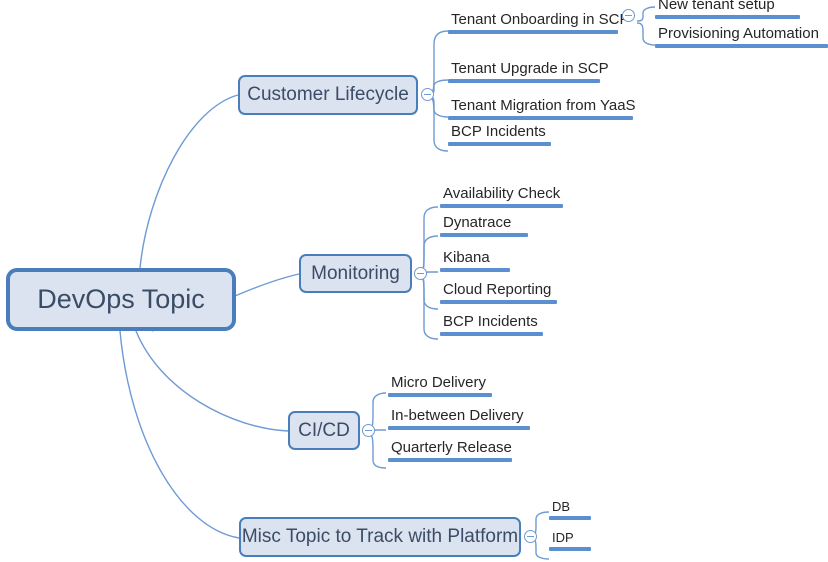 The width and height of the screenshot is (828, 562). Describe the element at coordinates (438, 62) in the screenshot. I see `edge-cl-hub-to-tenant-onboarding` at that location.